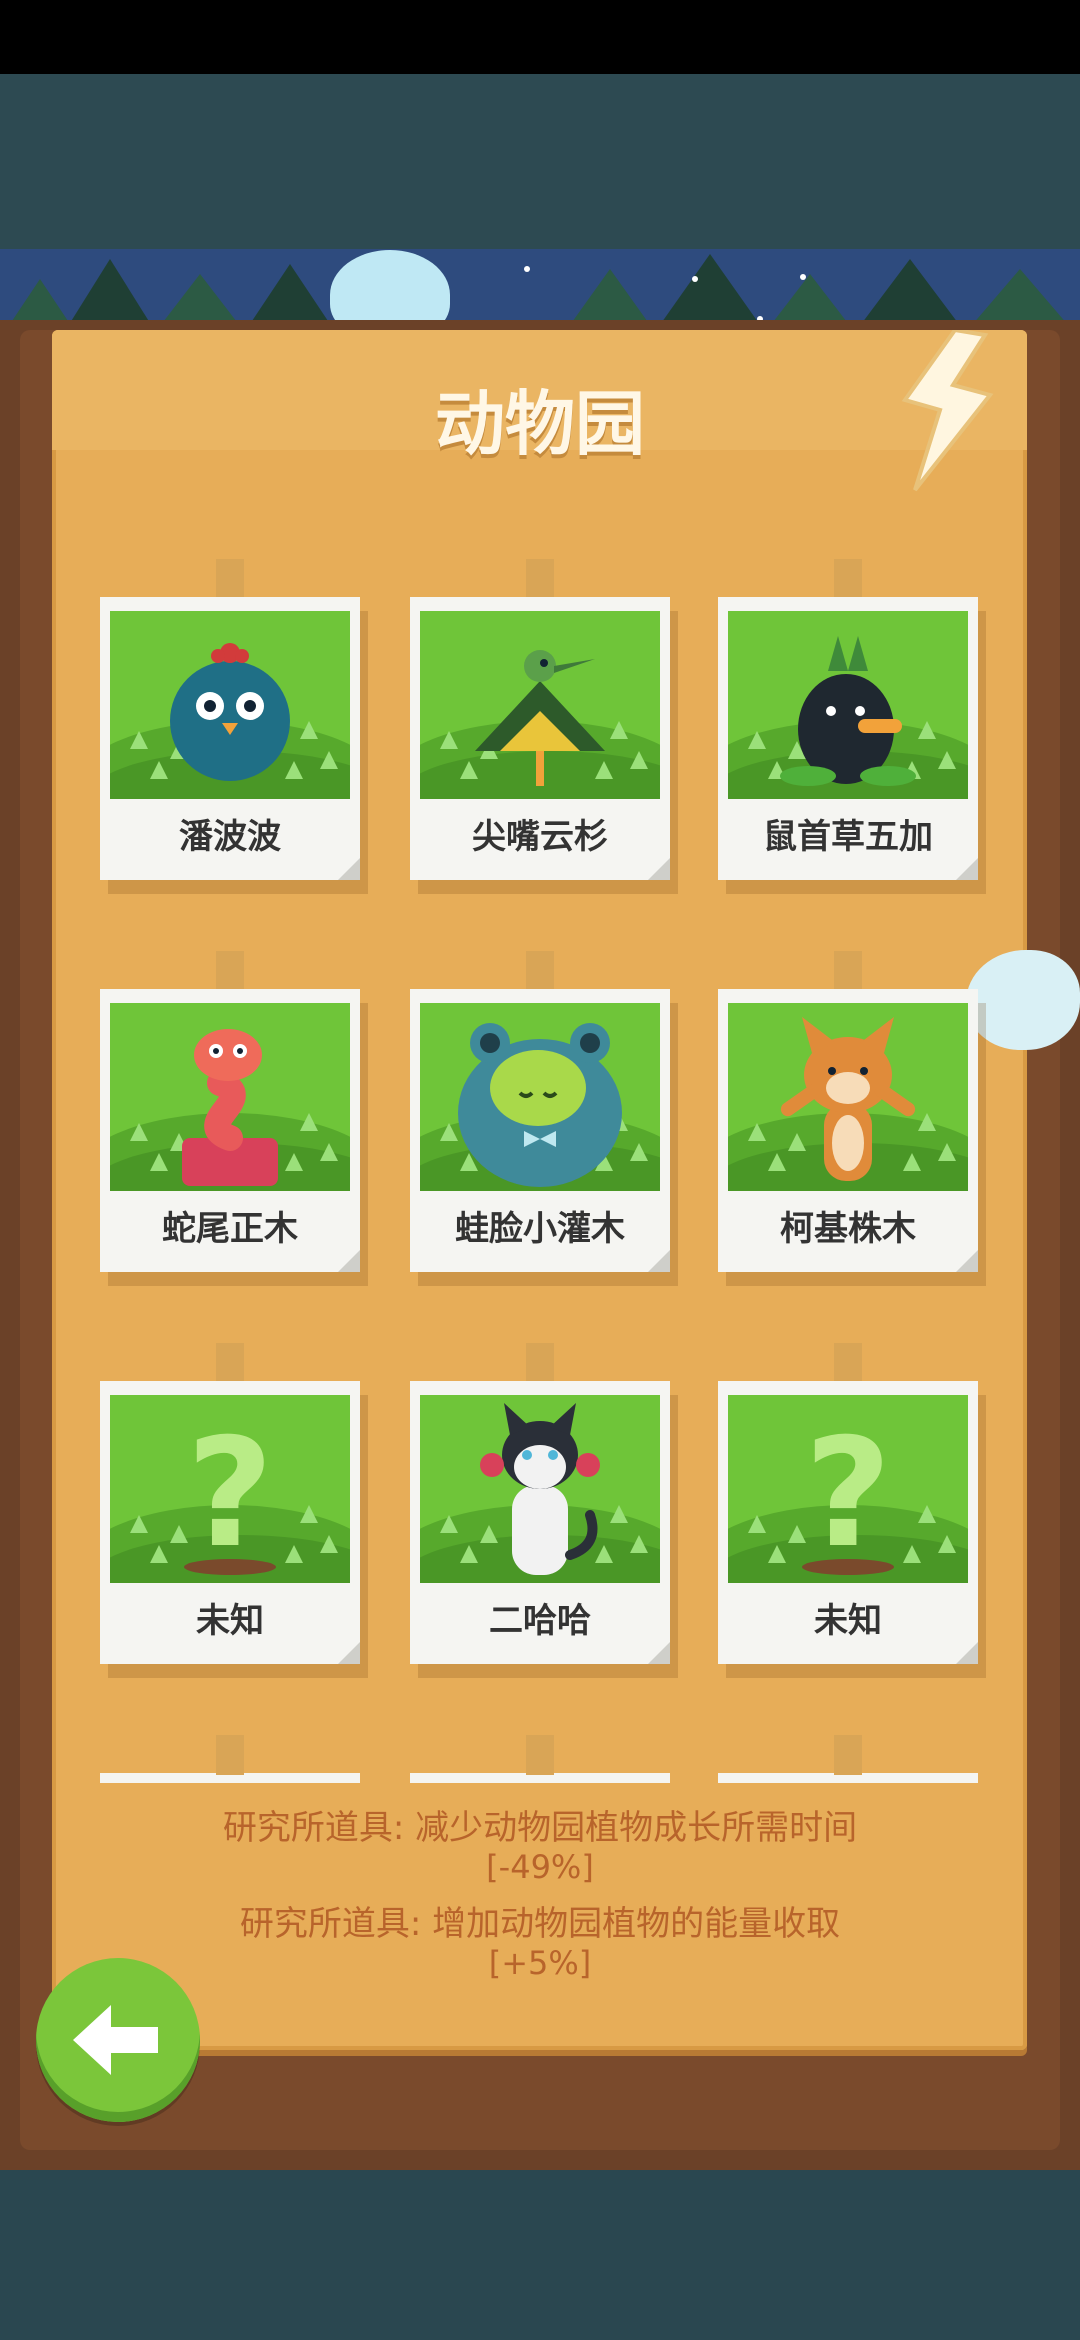 Image resolution: width=1080 pixels, height=2340 pixels. Describe the element at coordinates (540, 161) in the screenshot. I see `top-background` at that location.